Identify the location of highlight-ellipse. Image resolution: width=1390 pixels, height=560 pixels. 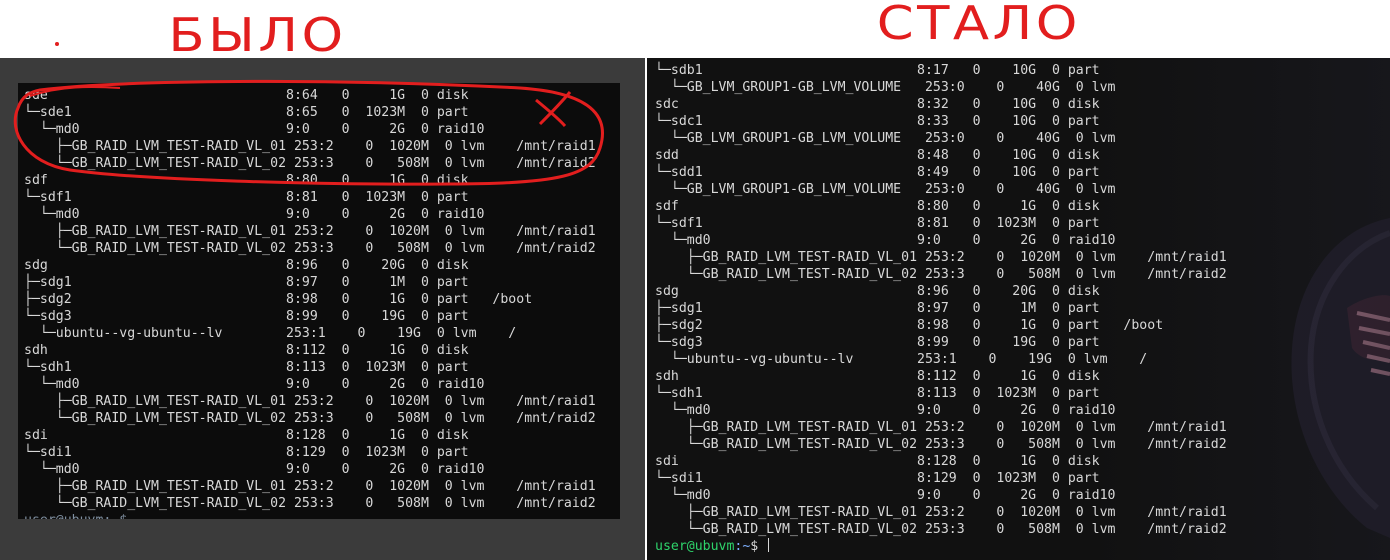
(308, 132).